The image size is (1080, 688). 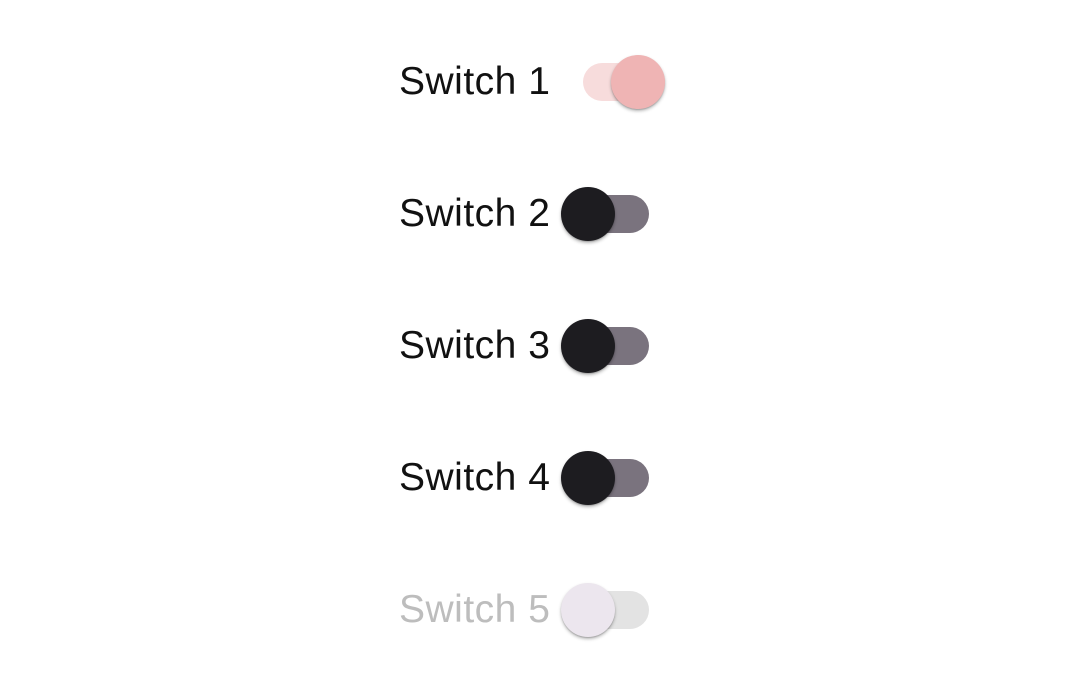 I want to click on switch-row-1: Switch 1, so click(x=549, y=82).